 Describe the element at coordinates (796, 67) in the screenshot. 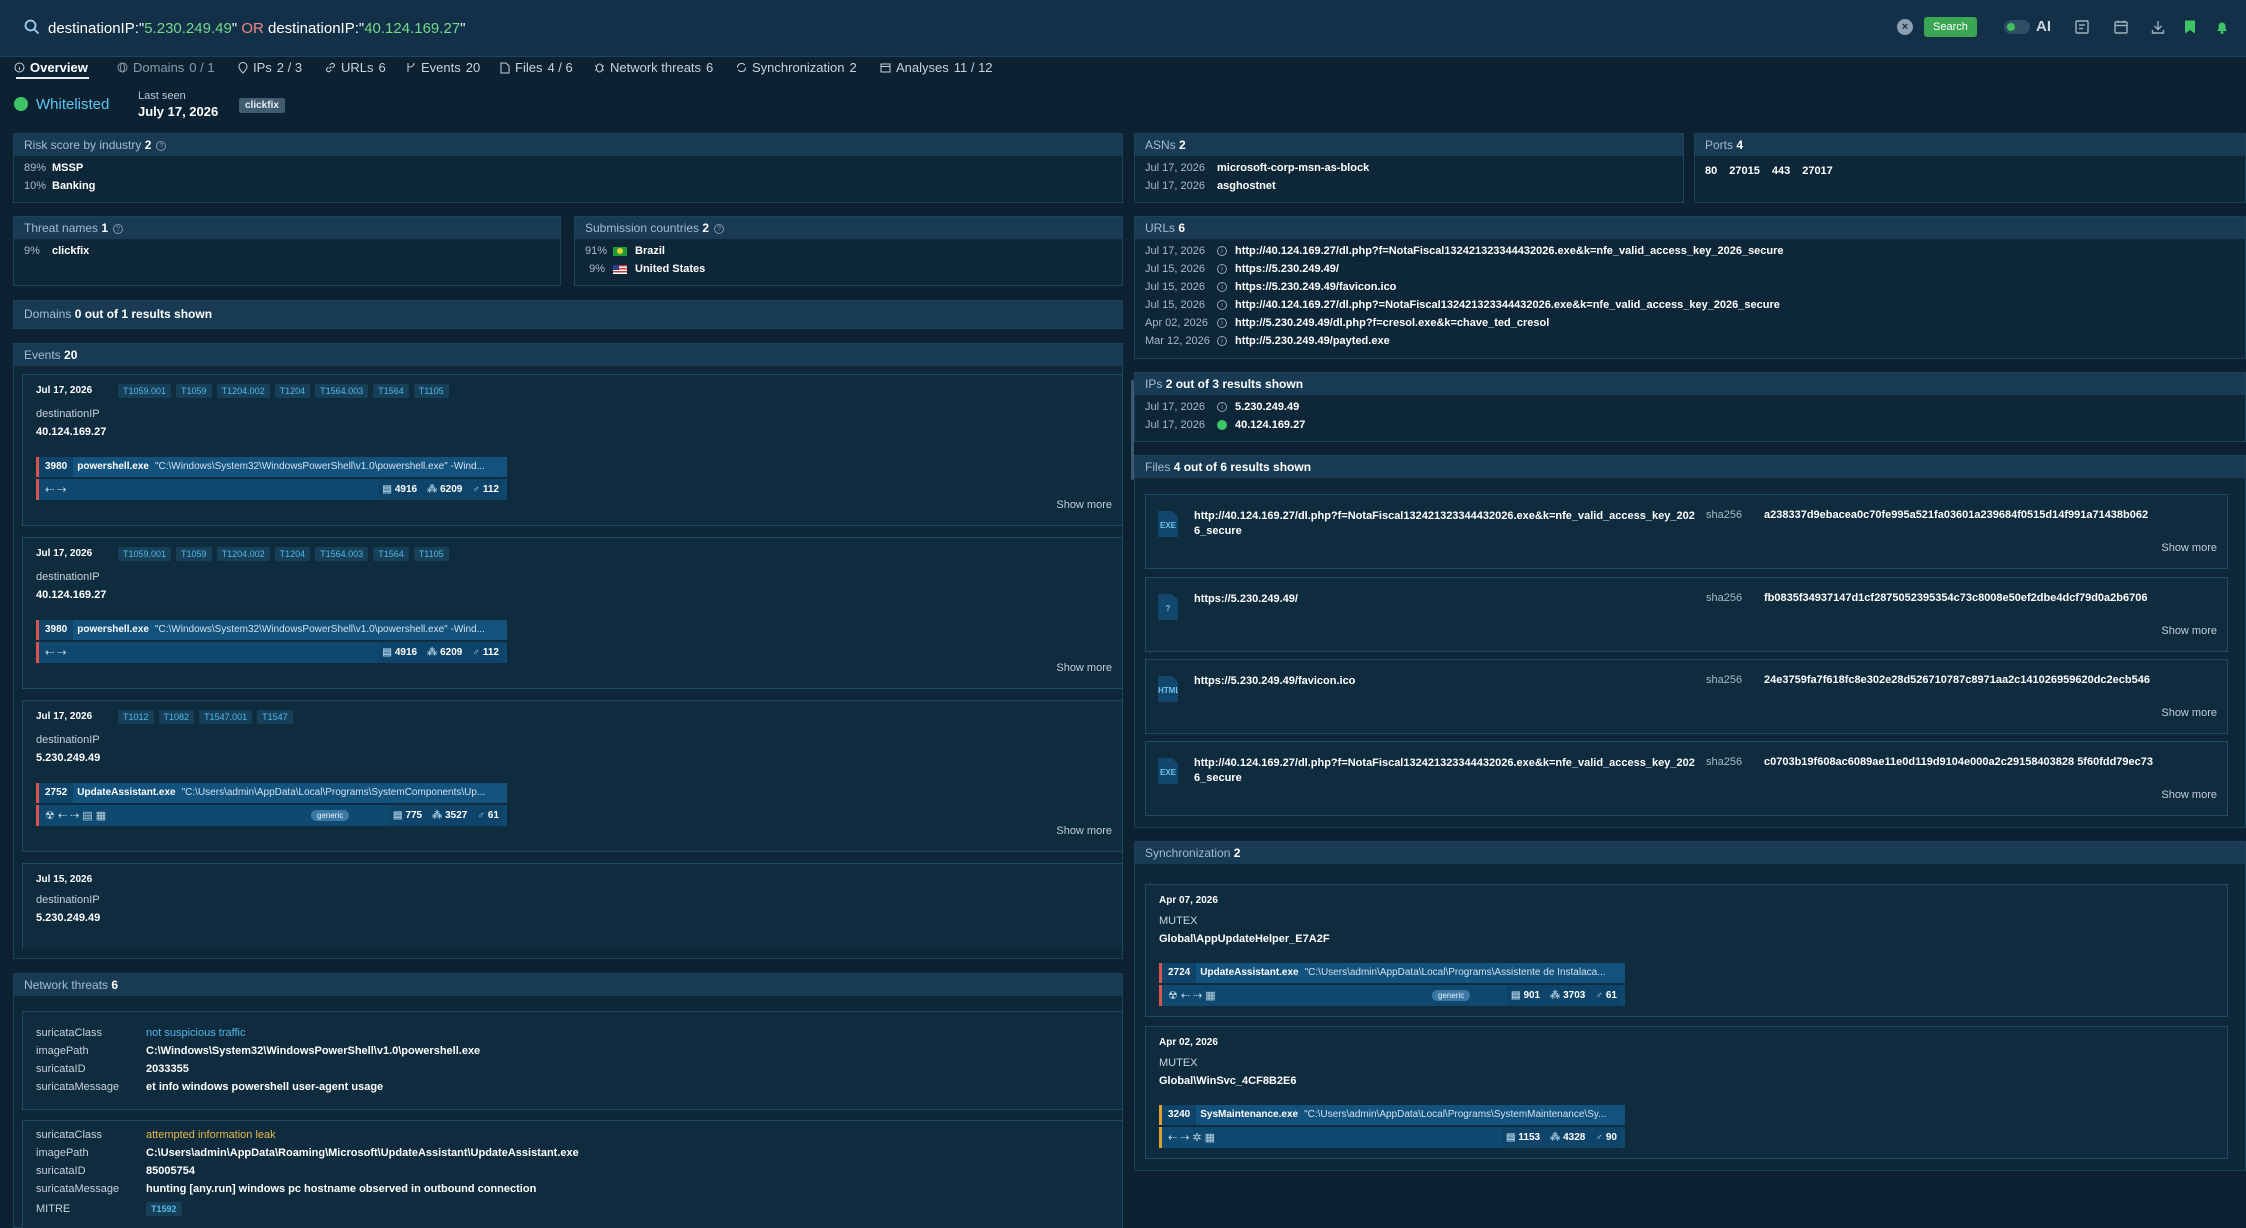

I see `tab-synchronization: Synchronization 2` at that location.